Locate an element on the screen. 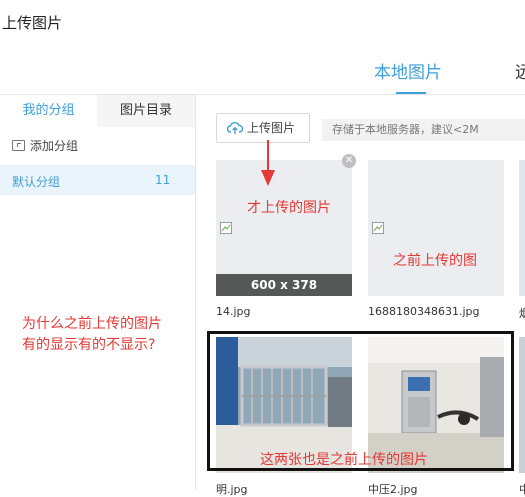 The height and width of the screenshot is (497, 525). add-group-button: 添加分组 is located at coordinates (45, 145).